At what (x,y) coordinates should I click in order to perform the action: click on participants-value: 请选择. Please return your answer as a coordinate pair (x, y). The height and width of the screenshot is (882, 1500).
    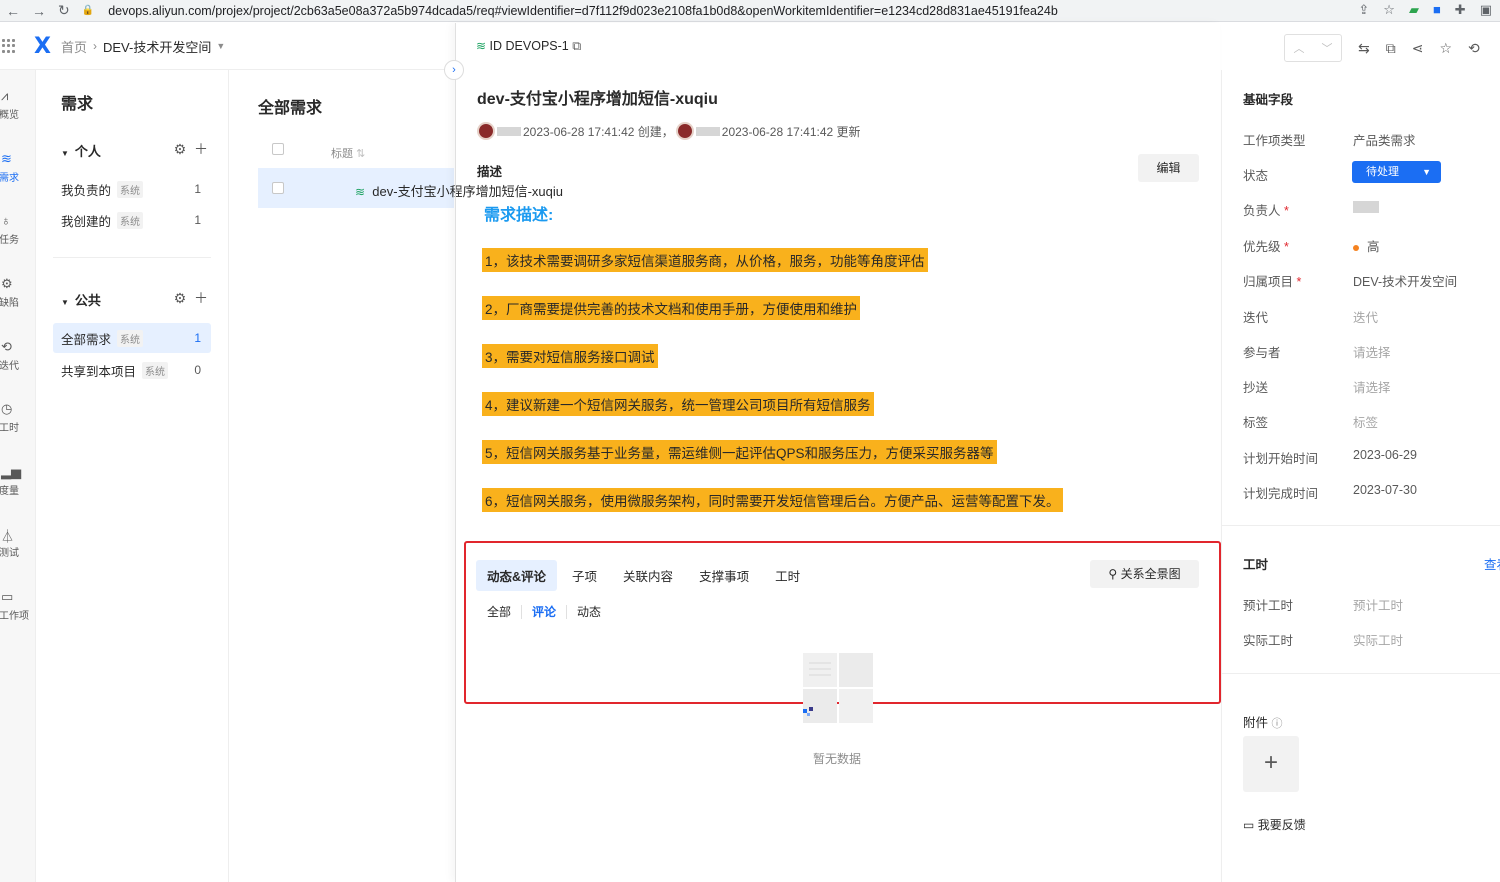
    Looking at the image, I should click on (1372, 351).